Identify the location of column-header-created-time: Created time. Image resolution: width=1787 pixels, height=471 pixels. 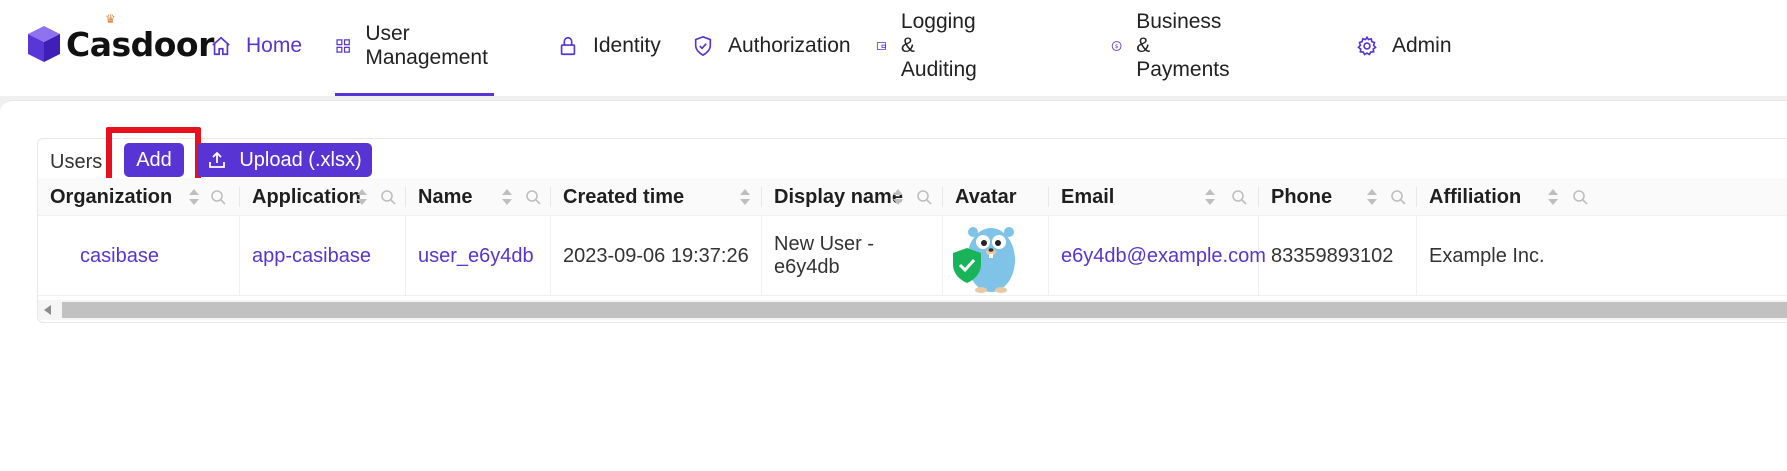
(656, 197).